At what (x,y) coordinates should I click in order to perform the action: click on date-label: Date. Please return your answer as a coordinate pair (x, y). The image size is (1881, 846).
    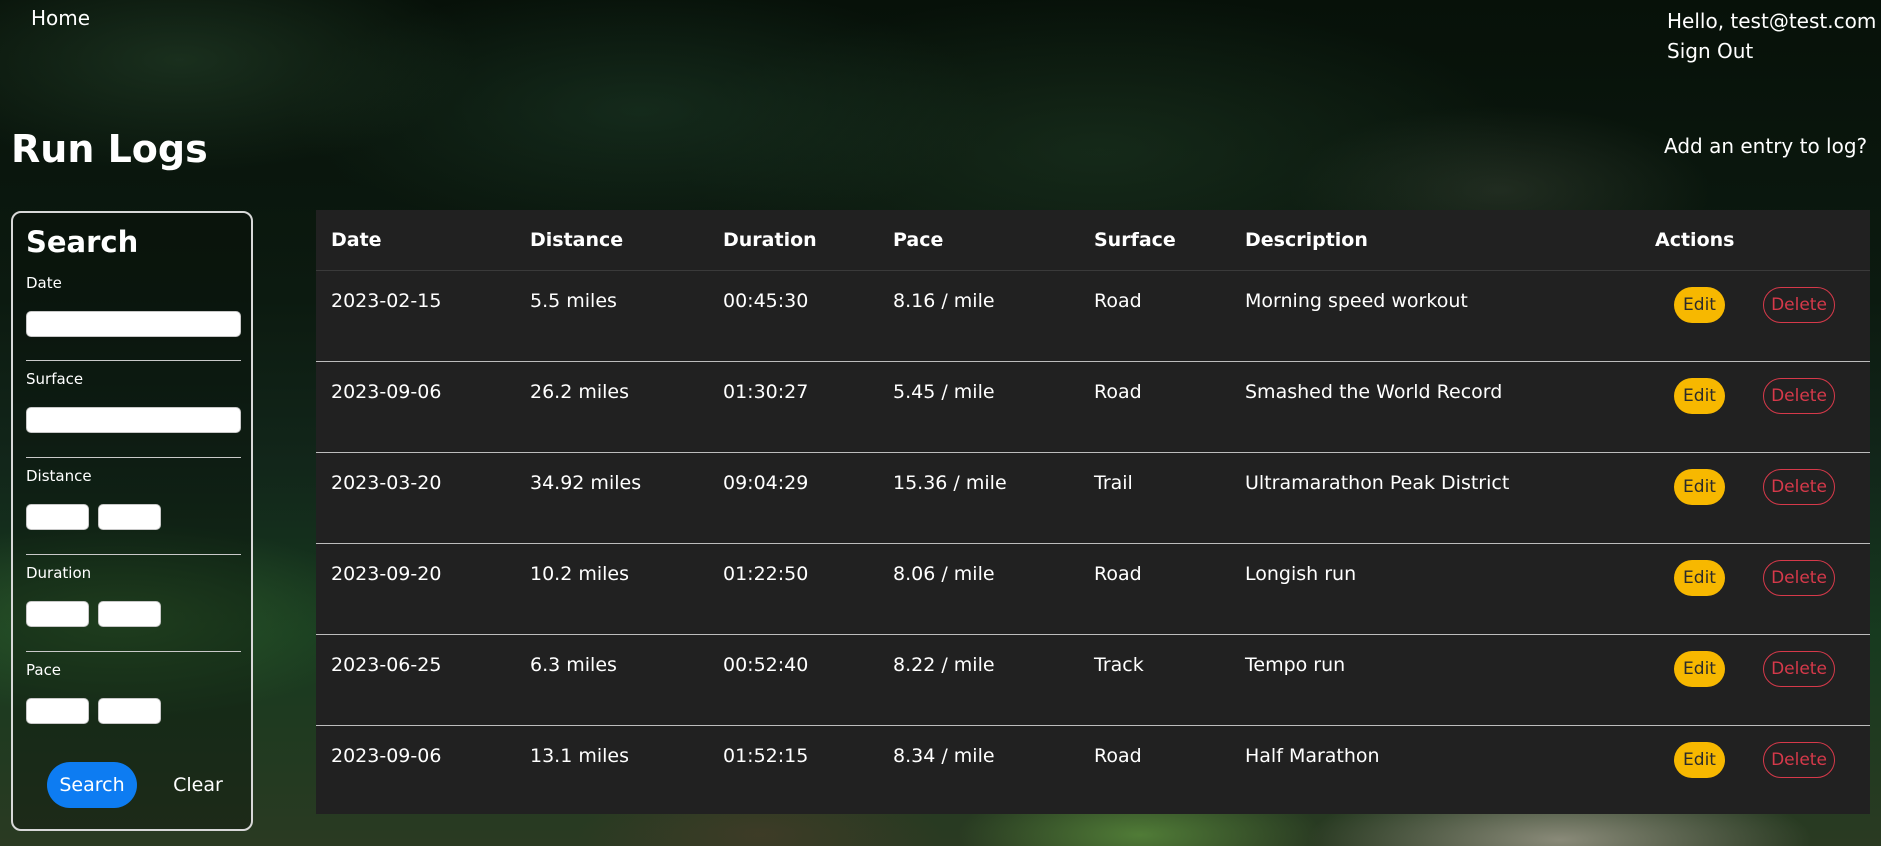
    Looking at the image, I should click on (44, 283).